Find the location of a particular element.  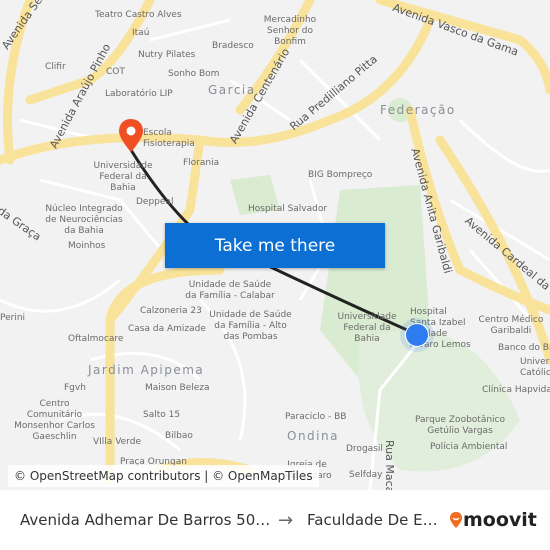

area-label: Federação is located at coordinates (418, 110).